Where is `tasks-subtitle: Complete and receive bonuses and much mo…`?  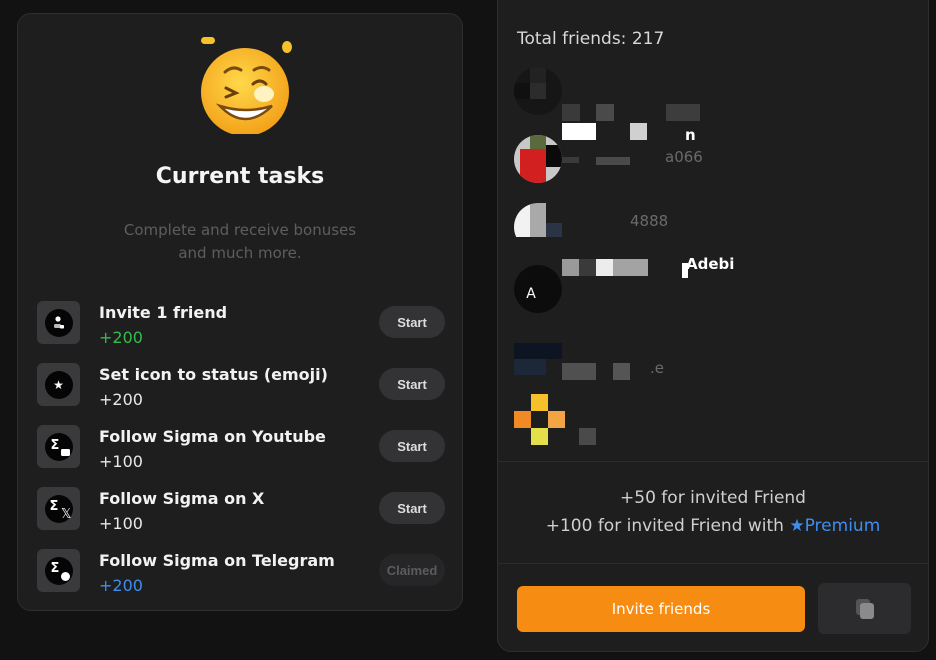
tasks-subtitle: Complete and receive bonuses and much mo… is located at coordinates (240, 242).